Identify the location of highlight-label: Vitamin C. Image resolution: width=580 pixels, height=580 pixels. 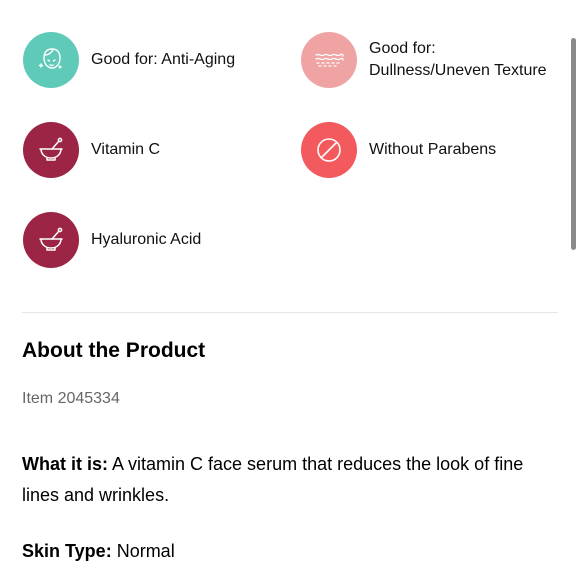
(125, 150).